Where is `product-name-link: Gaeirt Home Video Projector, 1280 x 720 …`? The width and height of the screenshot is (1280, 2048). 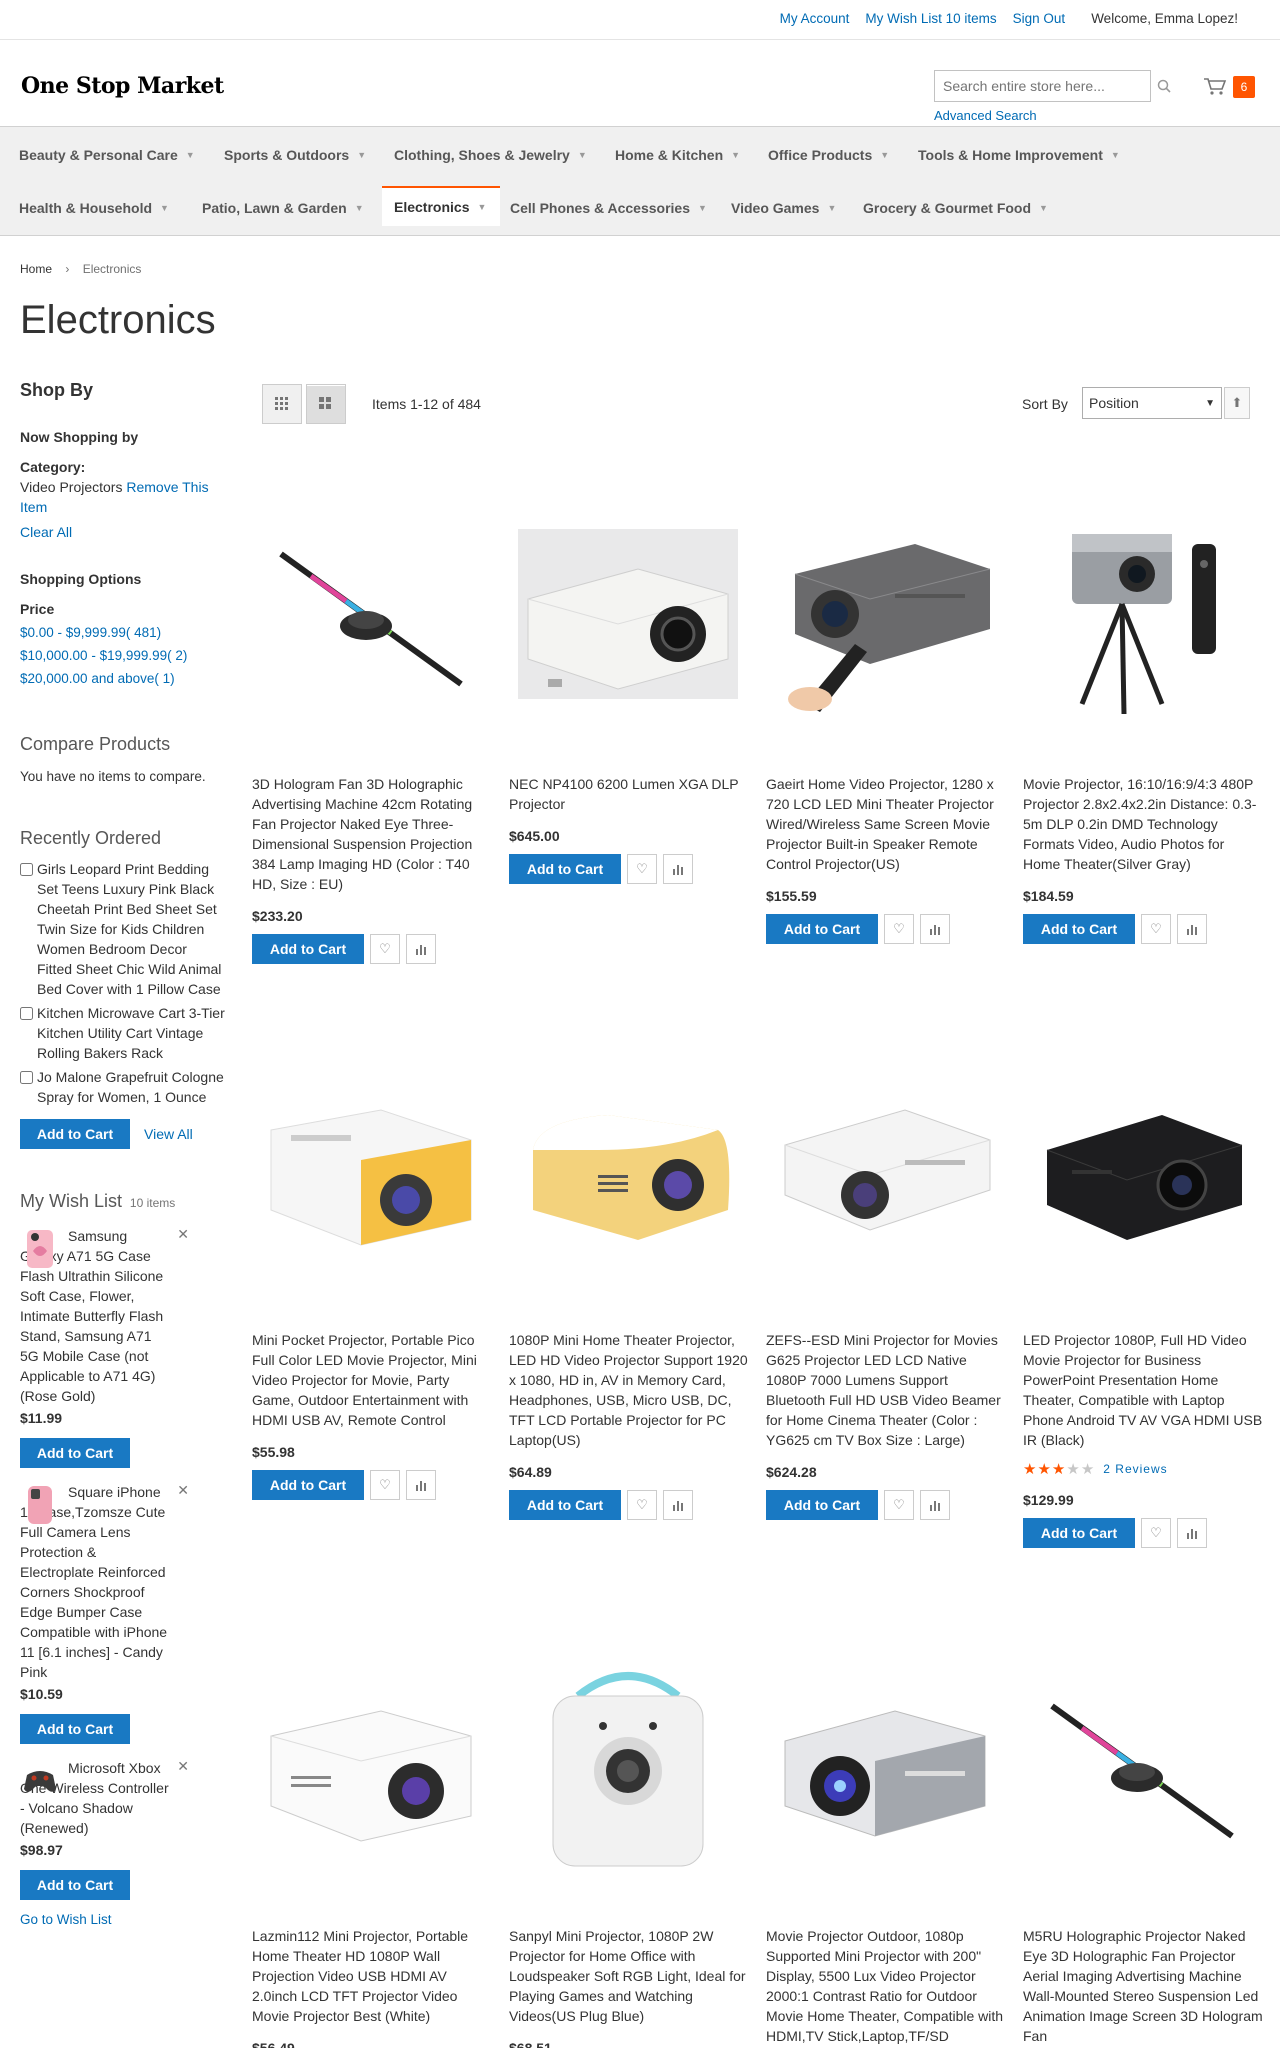 product-name-link: Gaeirt Home Video Projector, 1280 x 720 … is located at coordinates (886, 824).